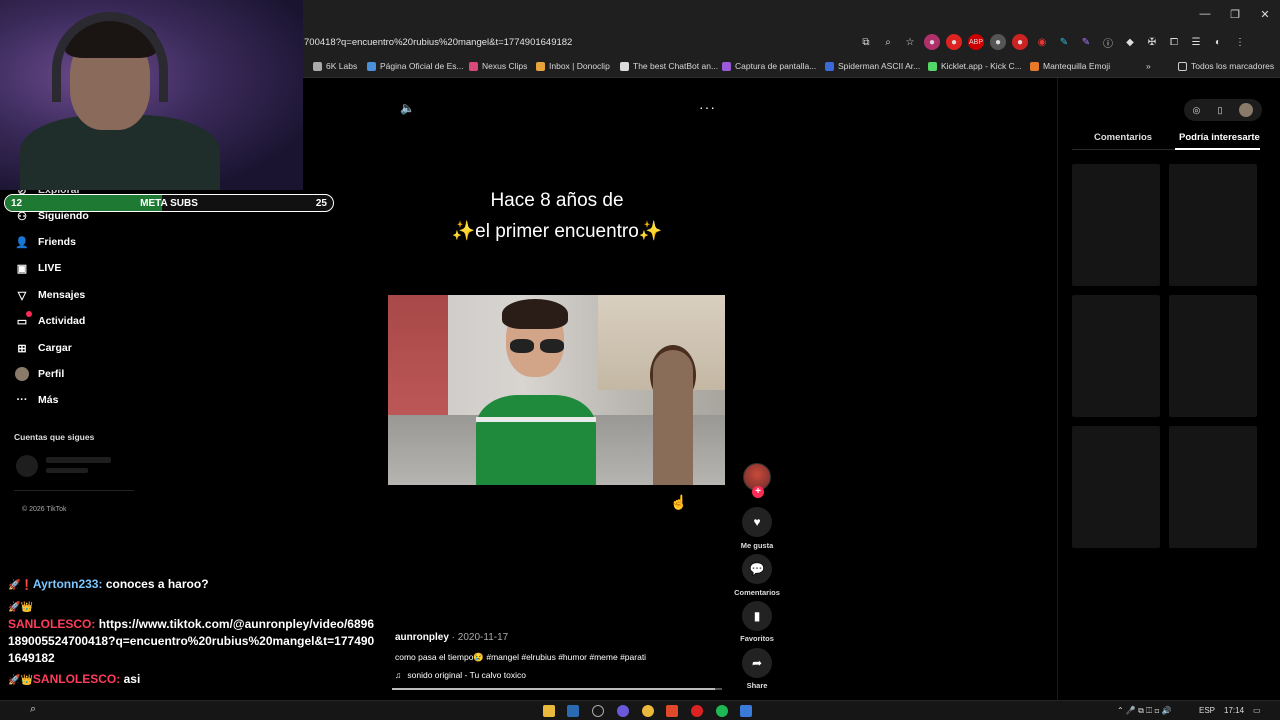 Image resolution: width=1280 pixels, height=720 pixels. I want to click on chrome-icon, so click(648, 711).